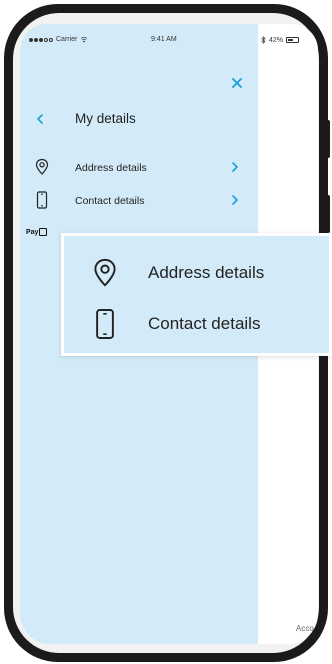 The image size is (332, 664). Describe the element at coordinates (206, 272) in the screenshot. I see `zoom-item-label: Address details` at that location.